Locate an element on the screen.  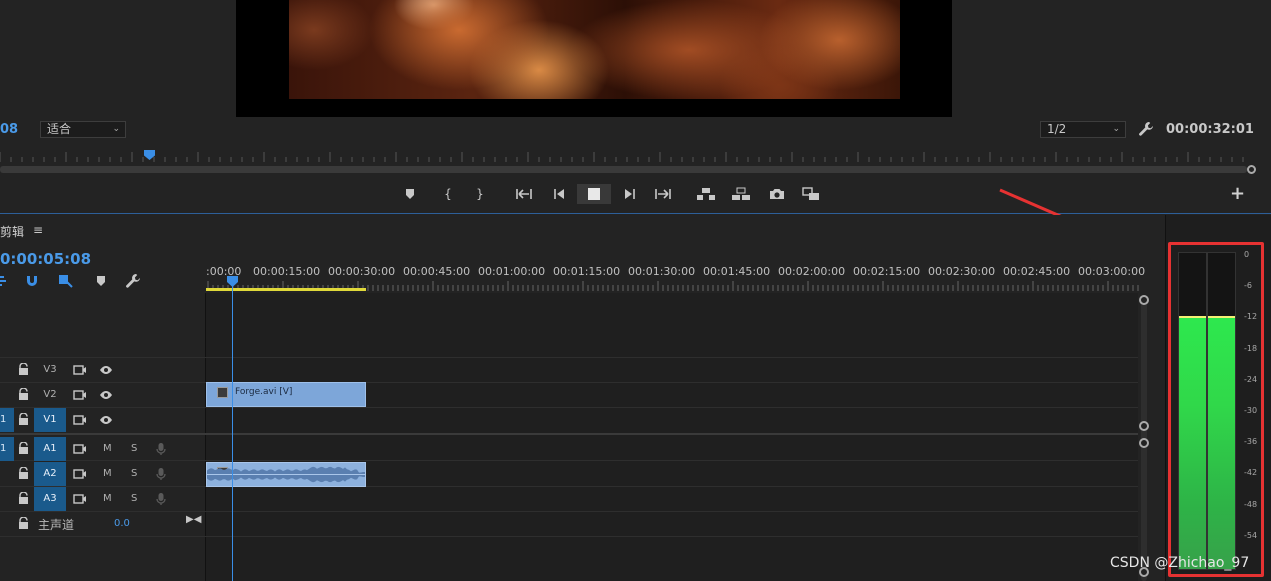
ruler-time-label: 00:01:15:00 is located at coordinates (587, 271).